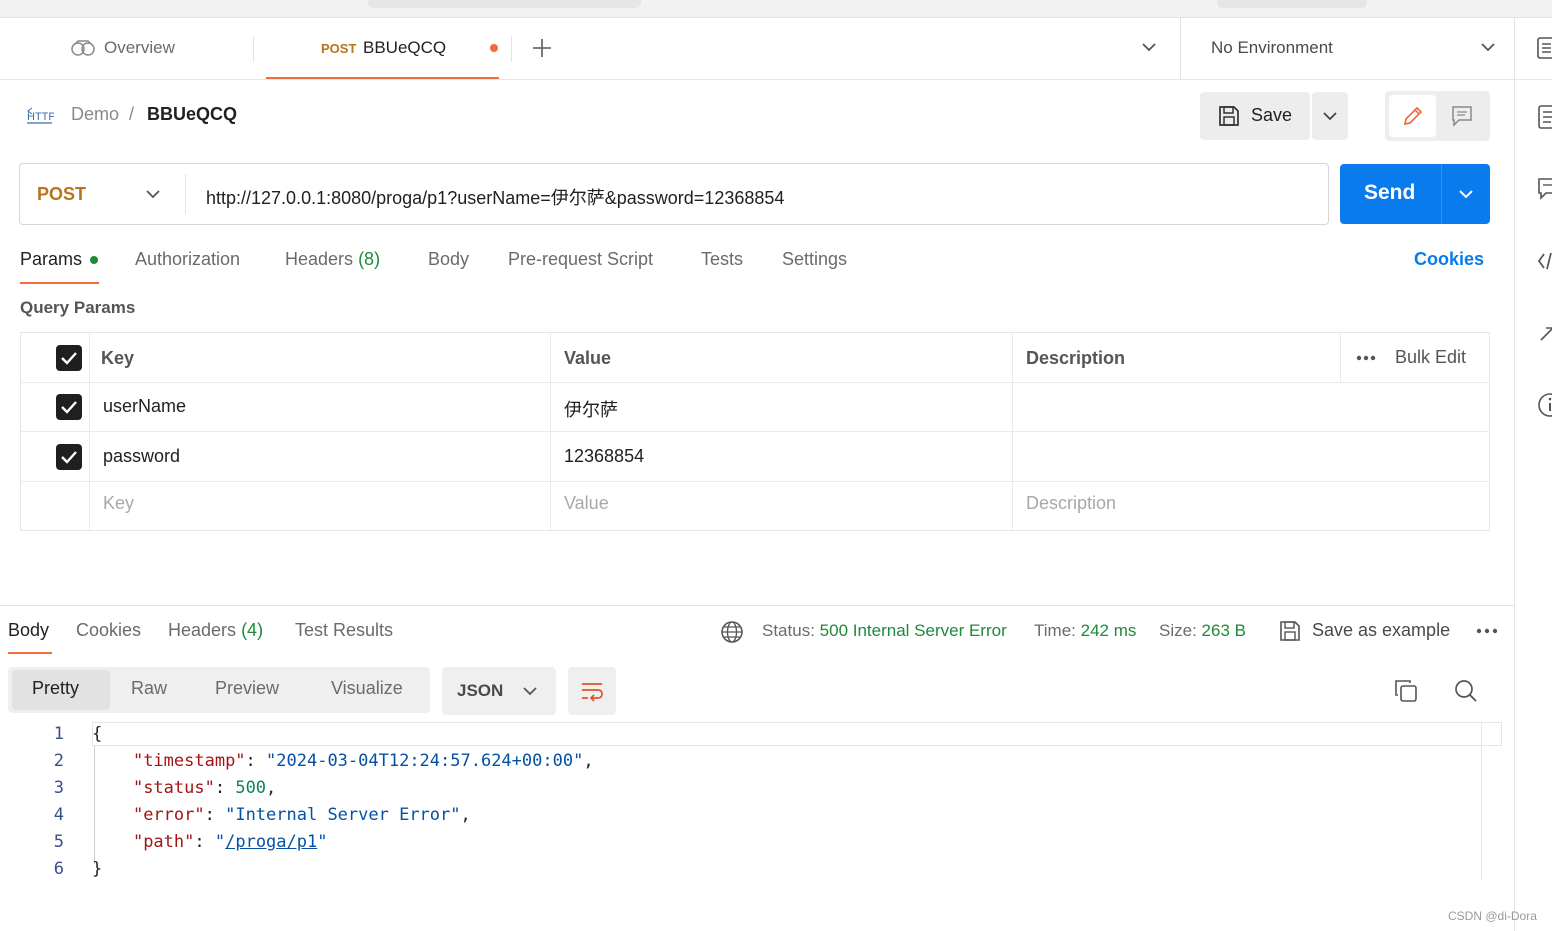 The image size is (1552, 931). Describe the element at coordinates (1290, 631) in the screenshot. I see `save-example-icon` at that location.